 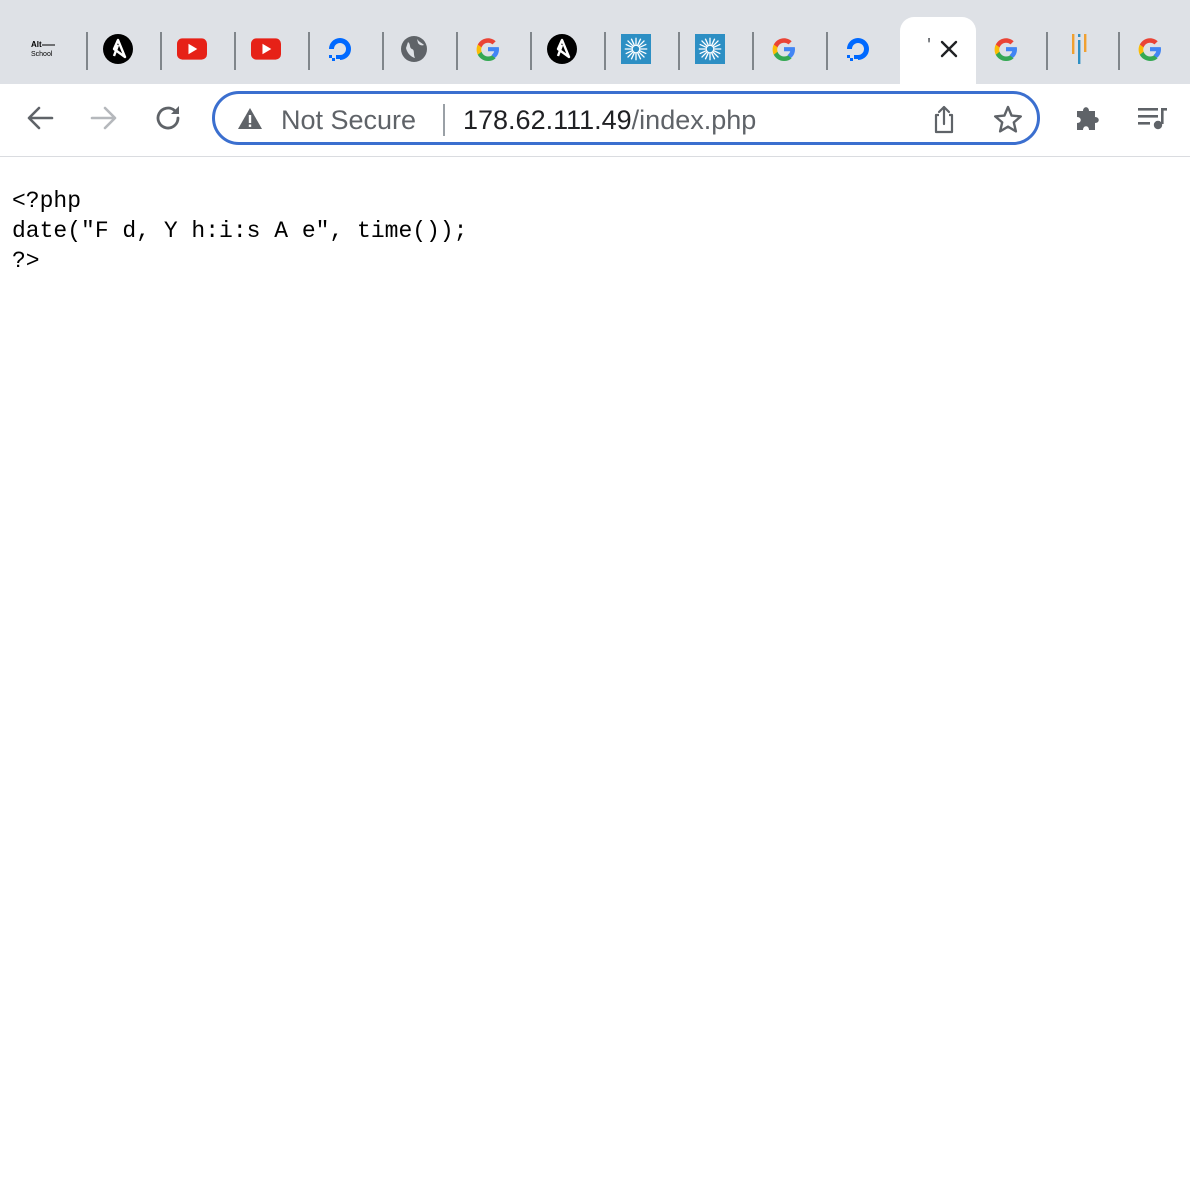 I want to click on playlist-music-icon, so click(x=1152, y=120).